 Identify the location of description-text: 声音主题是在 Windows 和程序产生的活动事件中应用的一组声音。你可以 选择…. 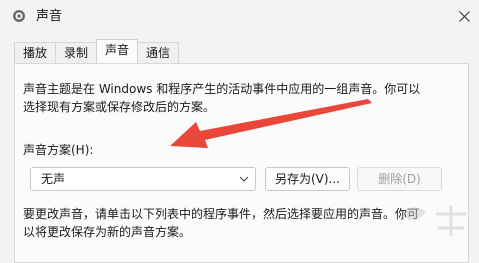
(238, 98).